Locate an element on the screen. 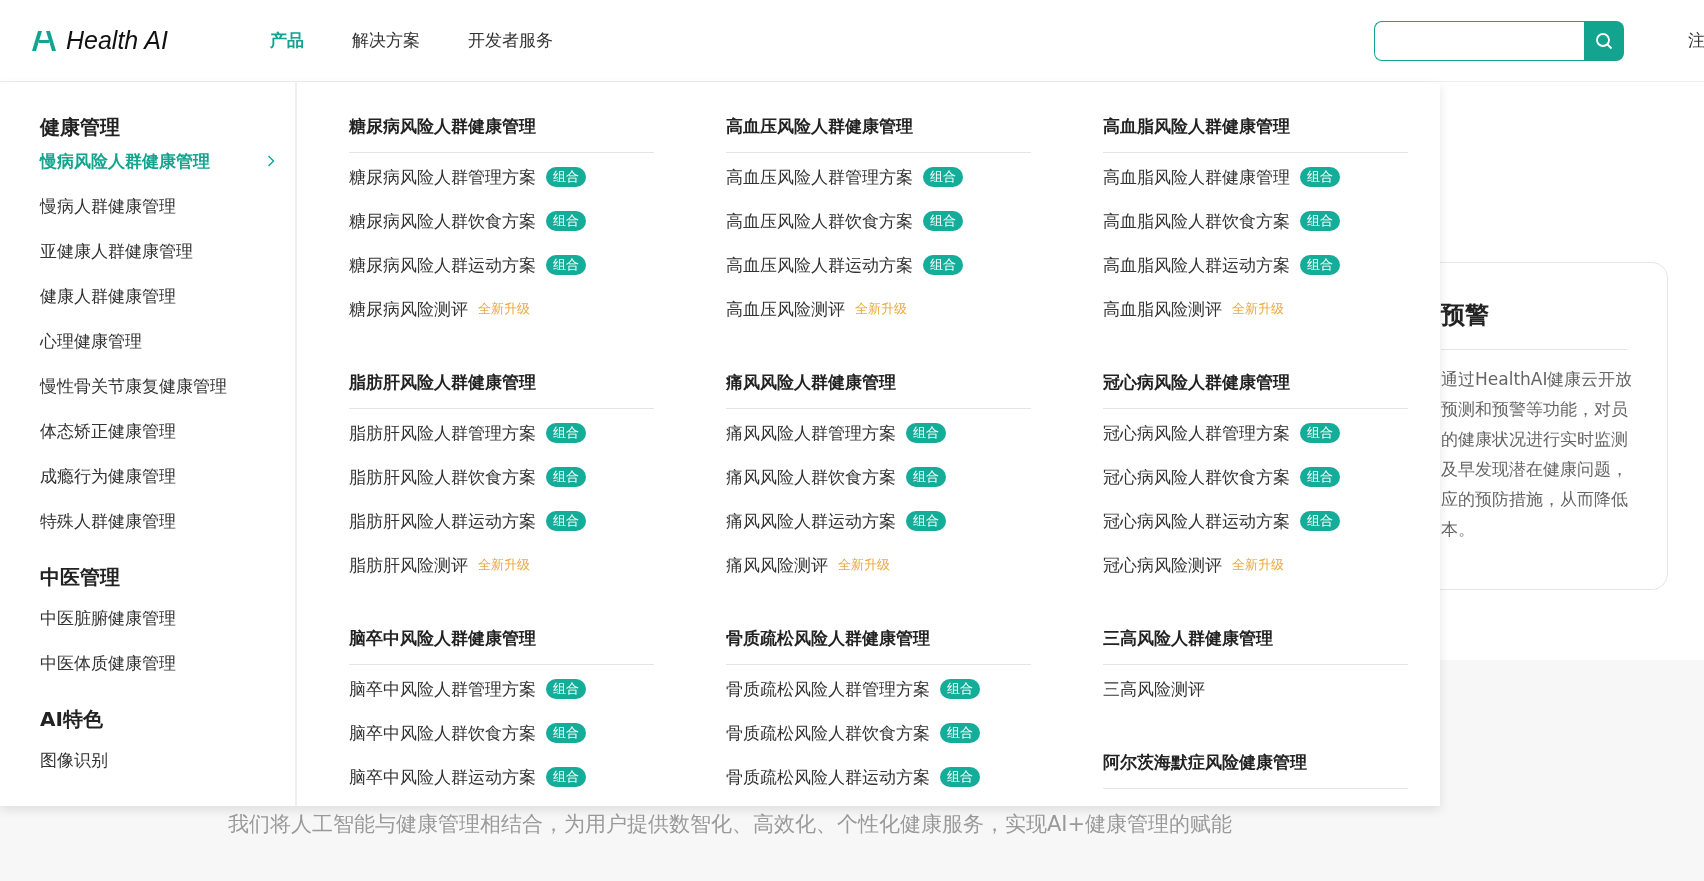 The height and width of the screenshot is (881, 1704). group-title: 三高风险人群健康管理 is located at coordinates (1255, 643).